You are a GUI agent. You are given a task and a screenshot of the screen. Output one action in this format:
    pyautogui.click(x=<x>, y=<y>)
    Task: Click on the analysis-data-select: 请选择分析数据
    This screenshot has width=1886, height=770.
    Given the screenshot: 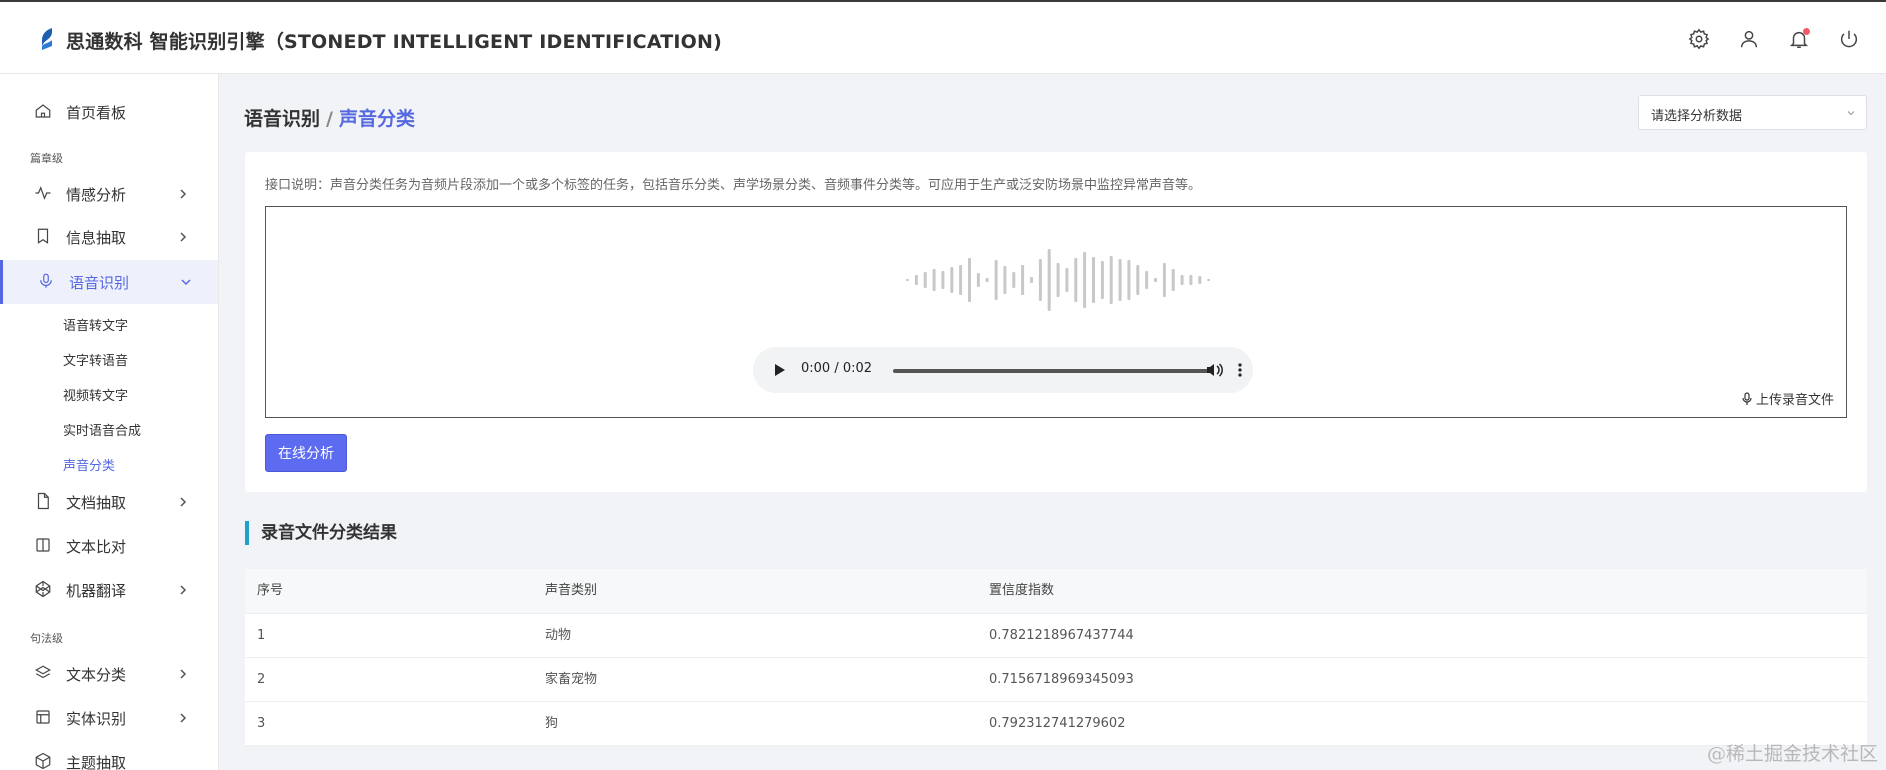 What is the action you would take?
    pyautogui.click(x=1752, y=112)
    